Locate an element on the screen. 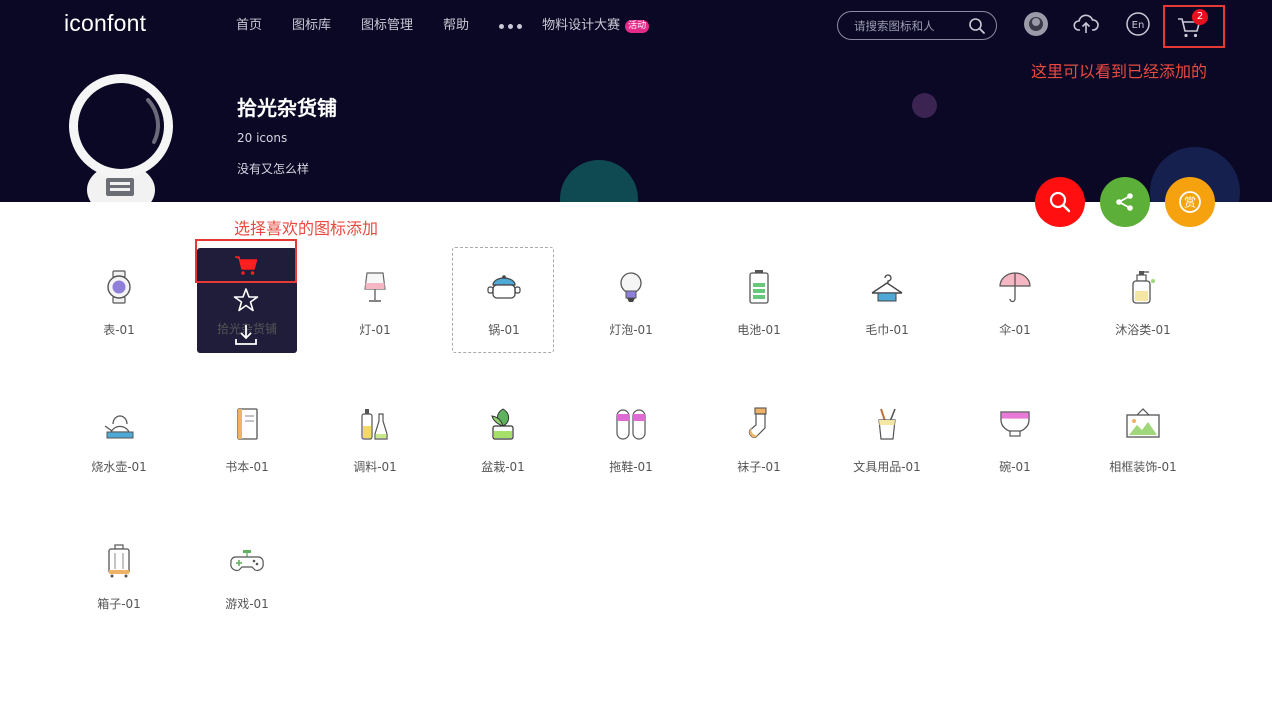 The image size is (1272, 710). icon-card: 毛巾-01 is located at coordinates (887, 301).